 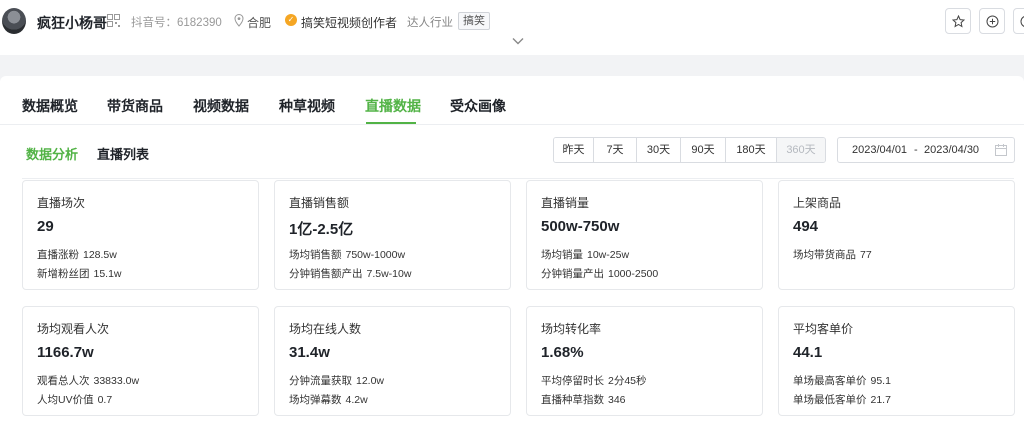 I want to click on main-tabs: 数据概览 带货商品 视频数据 种草视频 直播数据 受众画像, so click(x=512, y=100).